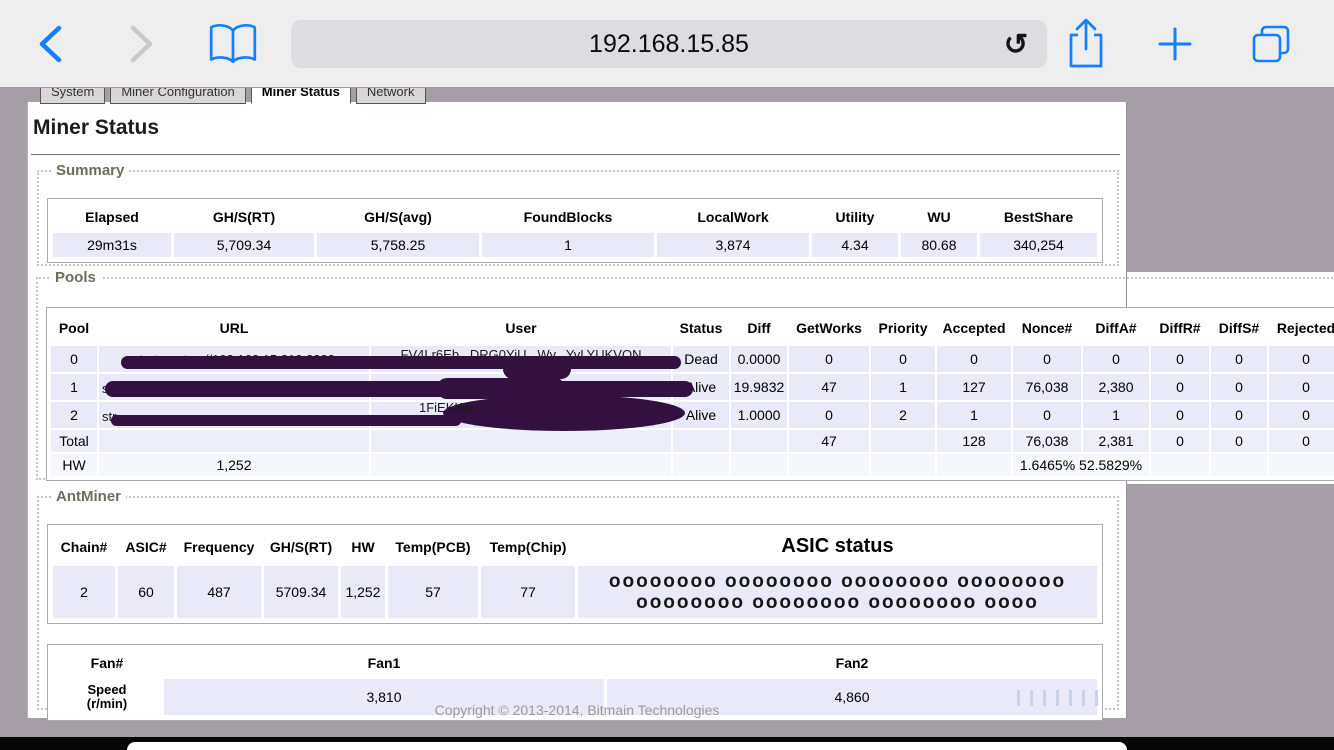 This screenshot has height=750, width=1334. I want to click on pools-hw-row: HW 1,252 1.6465% 52.5829%, so click(692, 465).